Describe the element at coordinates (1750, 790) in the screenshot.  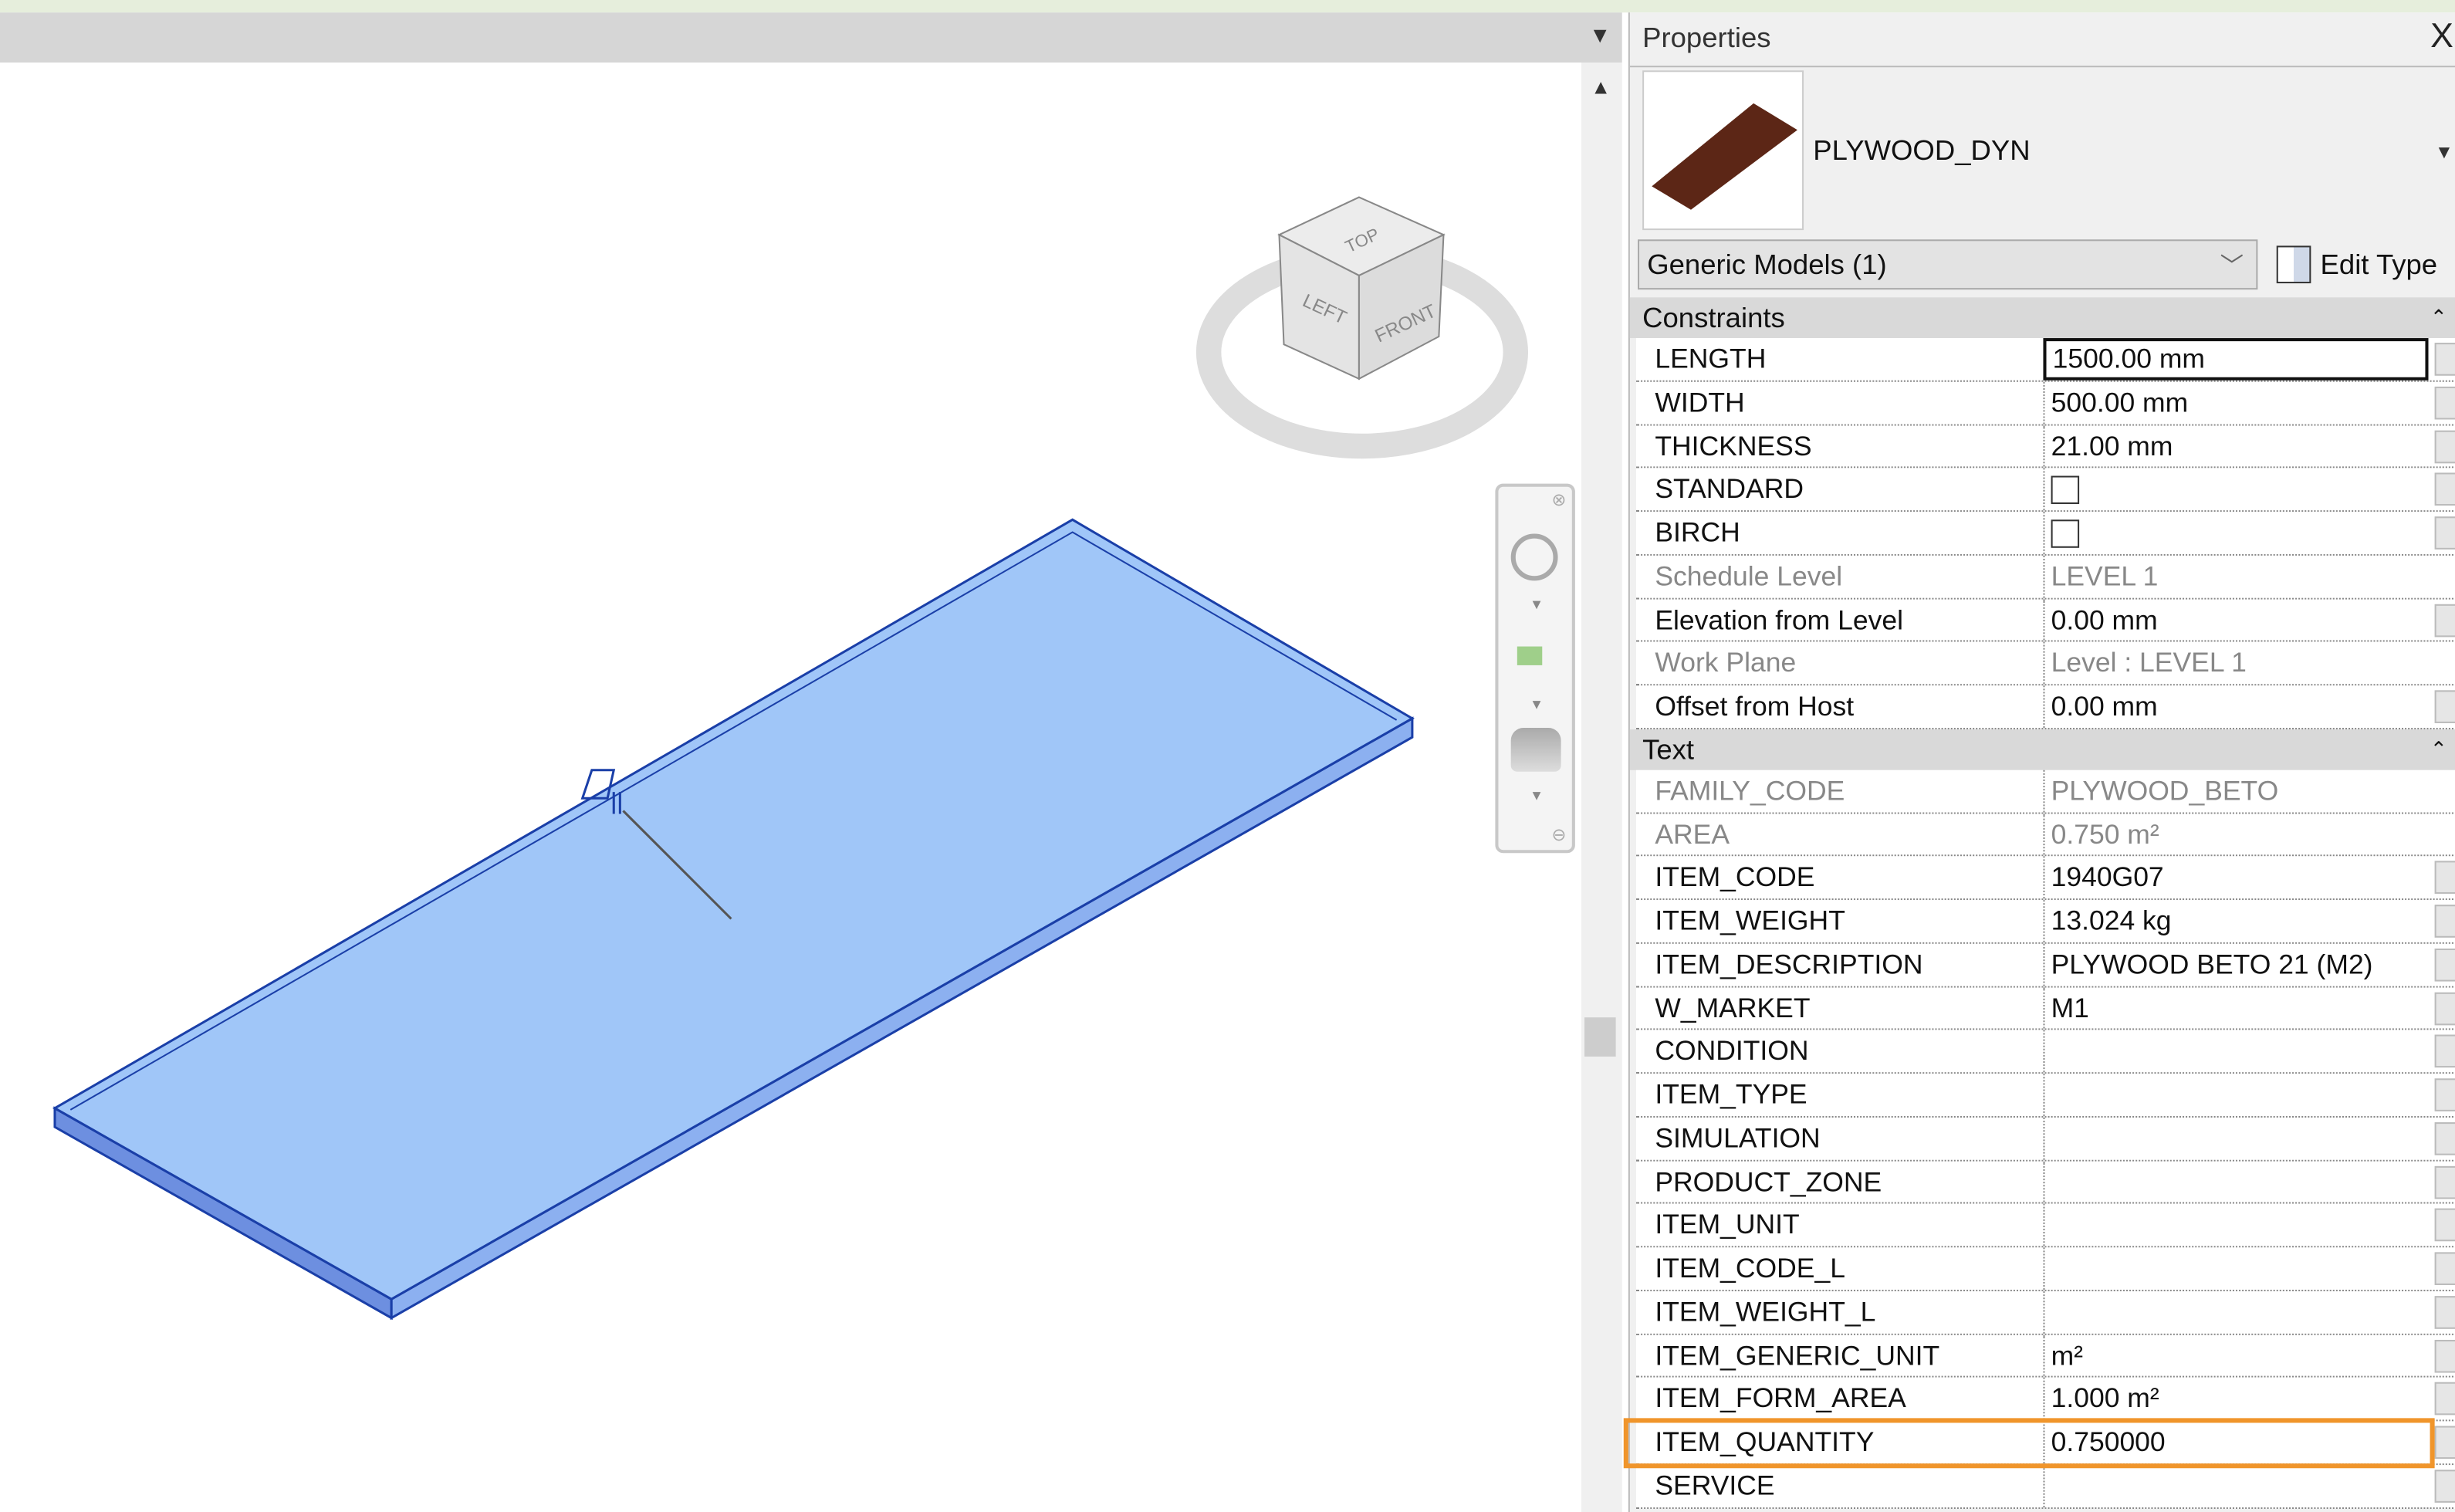
I see `property-label: FAMILY_CODE` at that location.